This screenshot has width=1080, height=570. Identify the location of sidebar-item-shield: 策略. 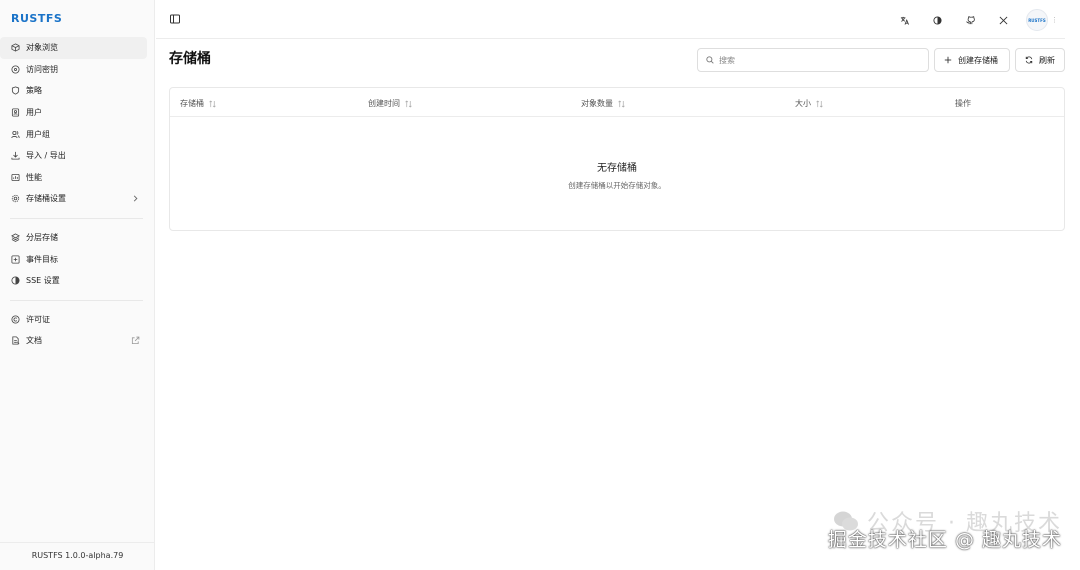
(73, 91).